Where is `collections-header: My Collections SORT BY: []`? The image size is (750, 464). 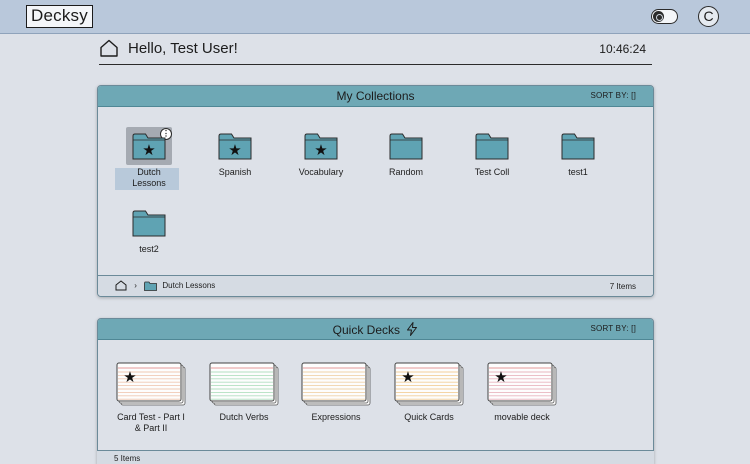 collections-header: My Collections SORT BY: [] is located at coordinates (375, 96).